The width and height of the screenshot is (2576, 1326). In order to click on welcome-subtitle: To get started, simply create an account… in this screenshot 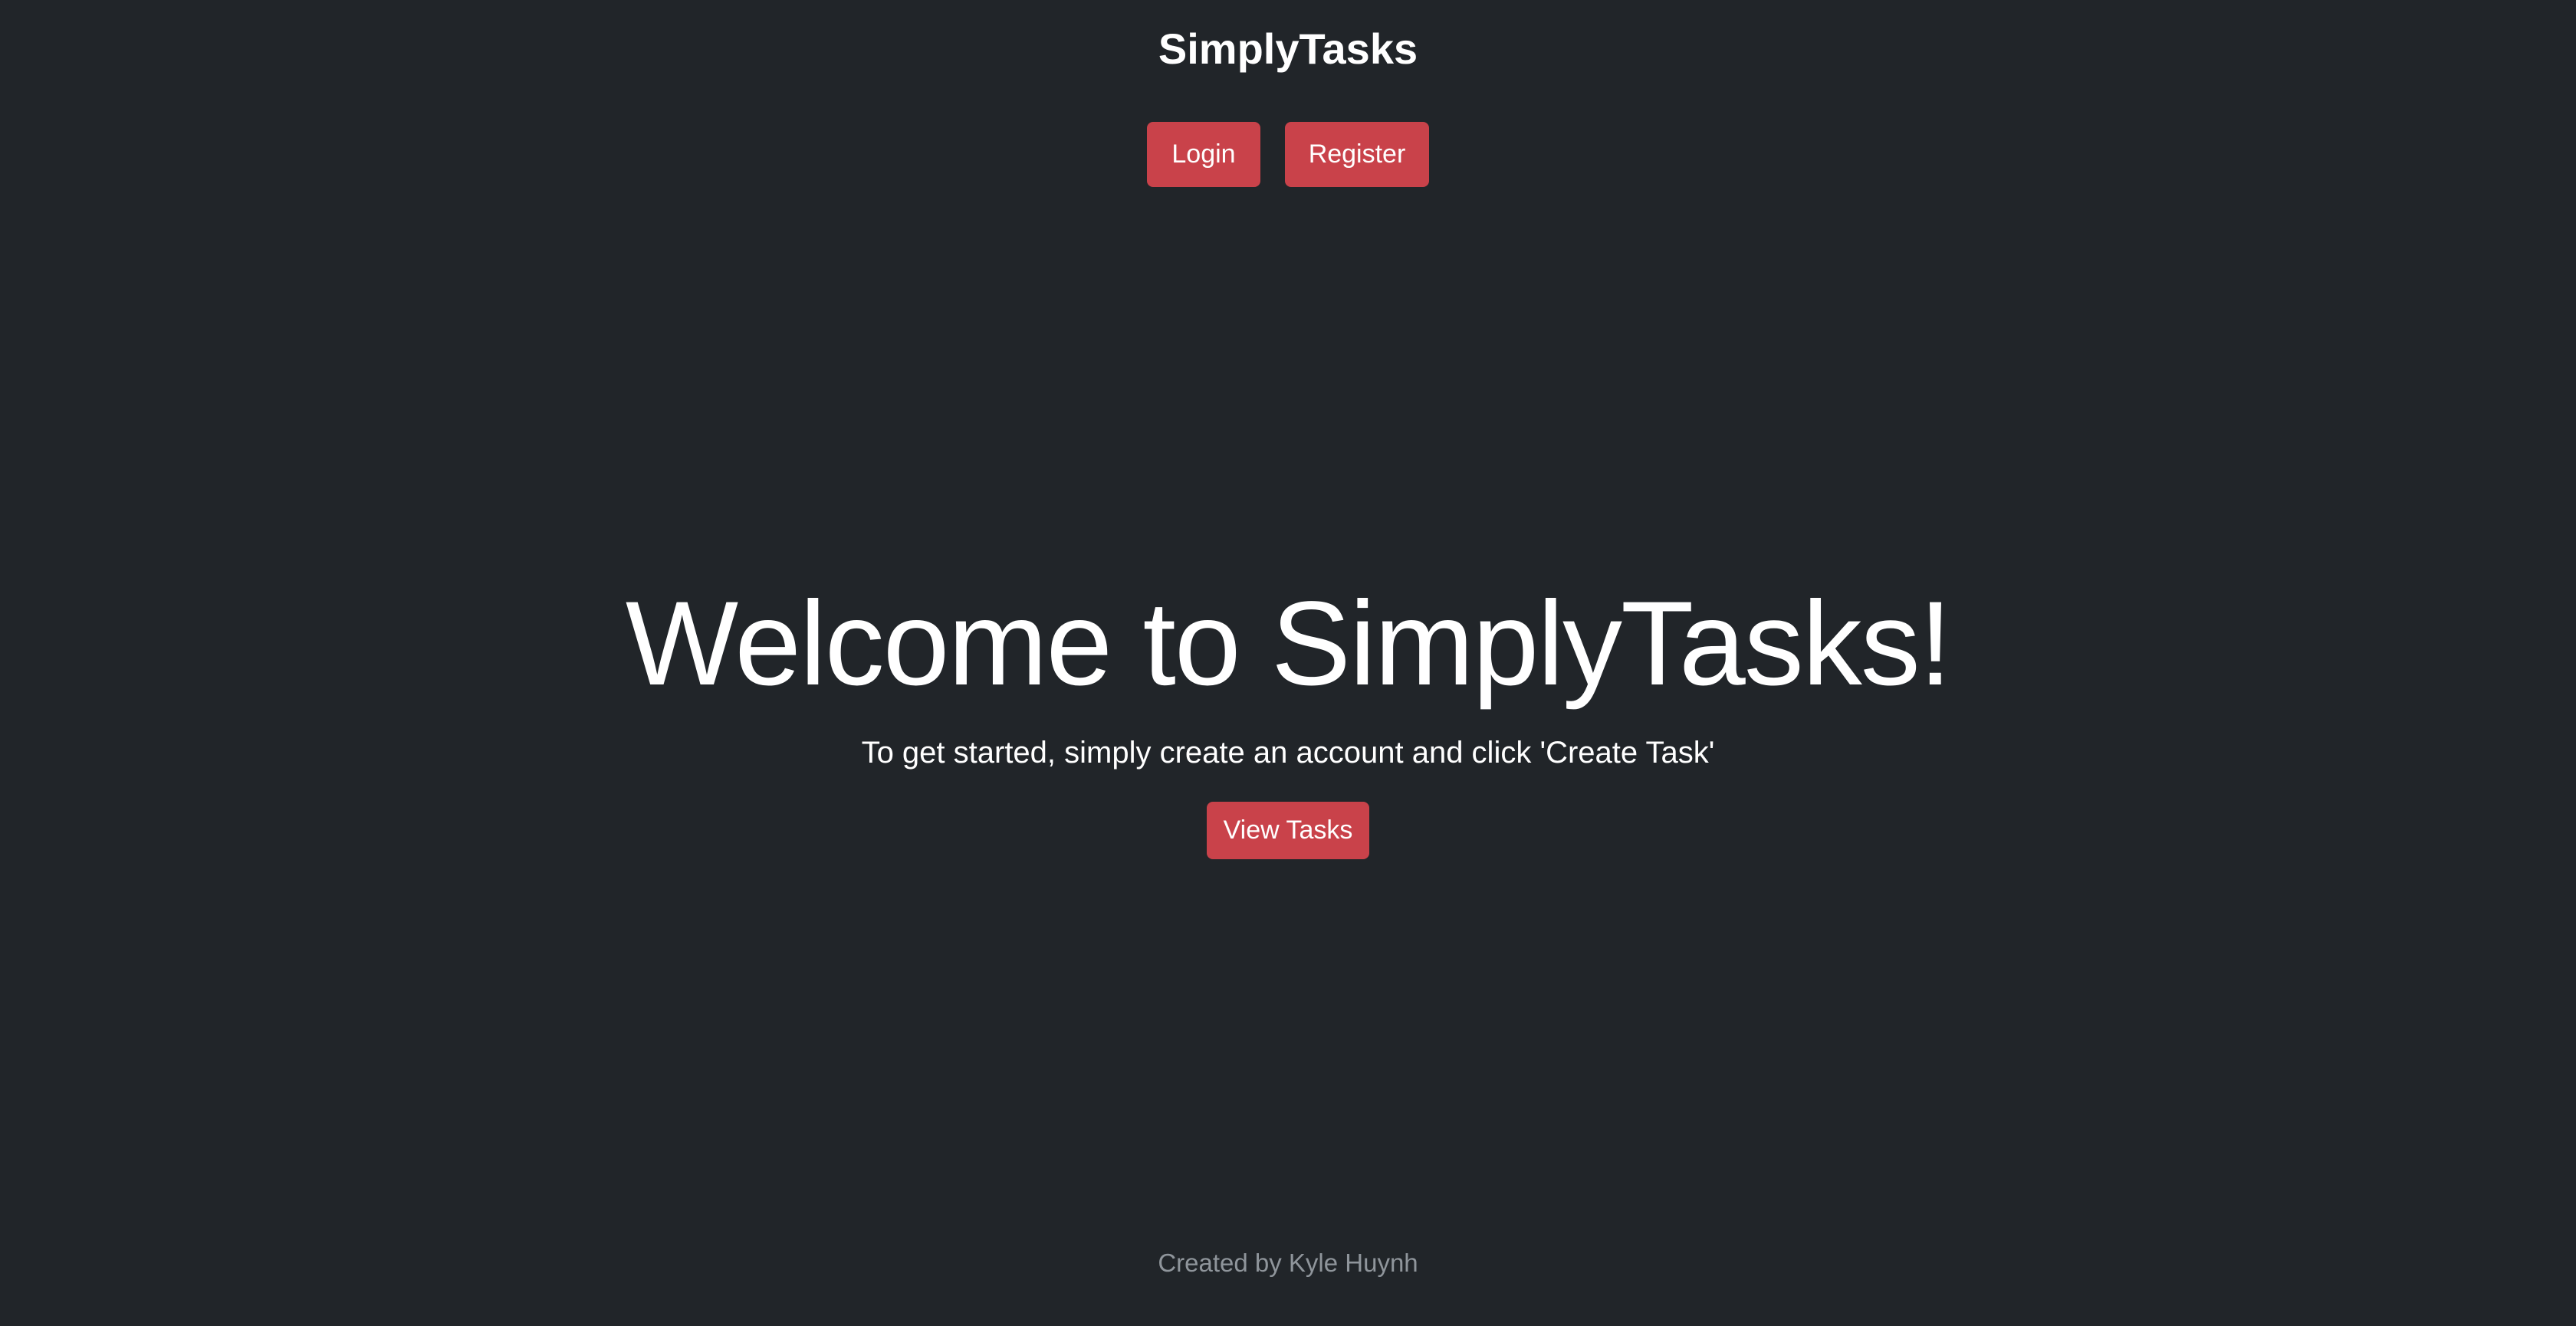, I will do `click(1288, 753)`.